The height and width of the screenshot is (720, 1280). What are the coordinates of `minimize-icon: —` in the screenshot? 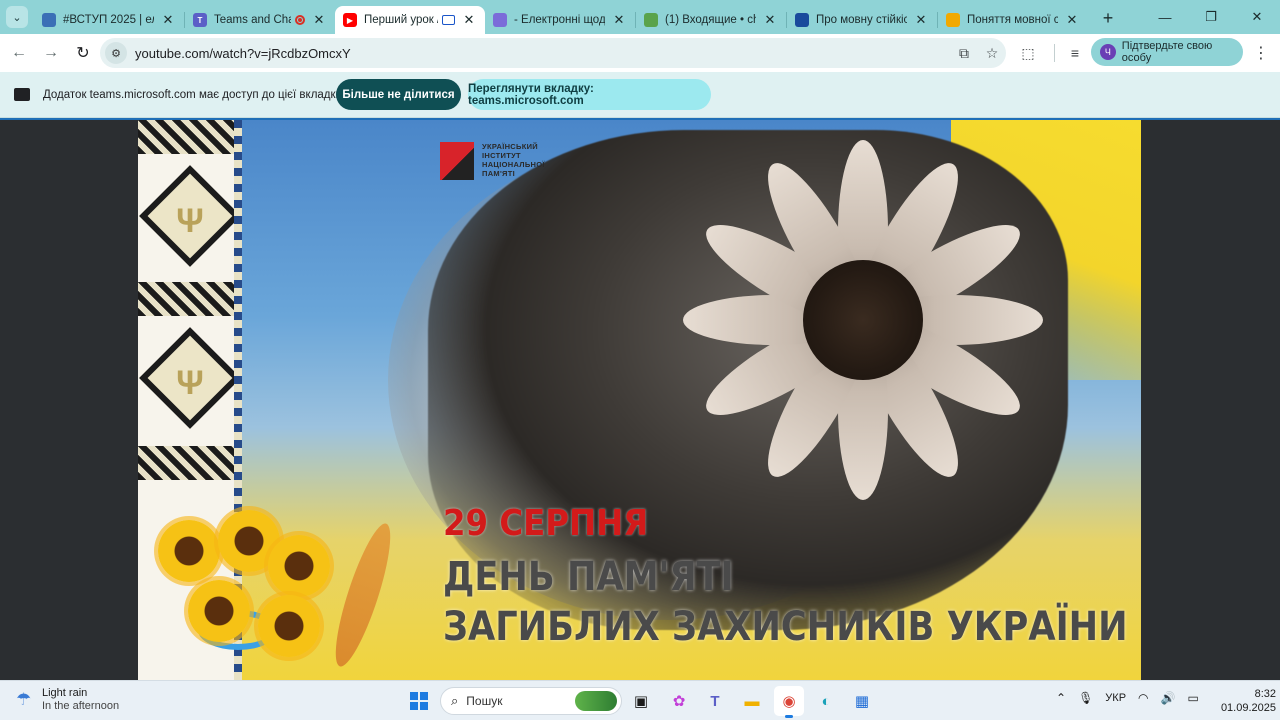 It's located at (1165, 17).